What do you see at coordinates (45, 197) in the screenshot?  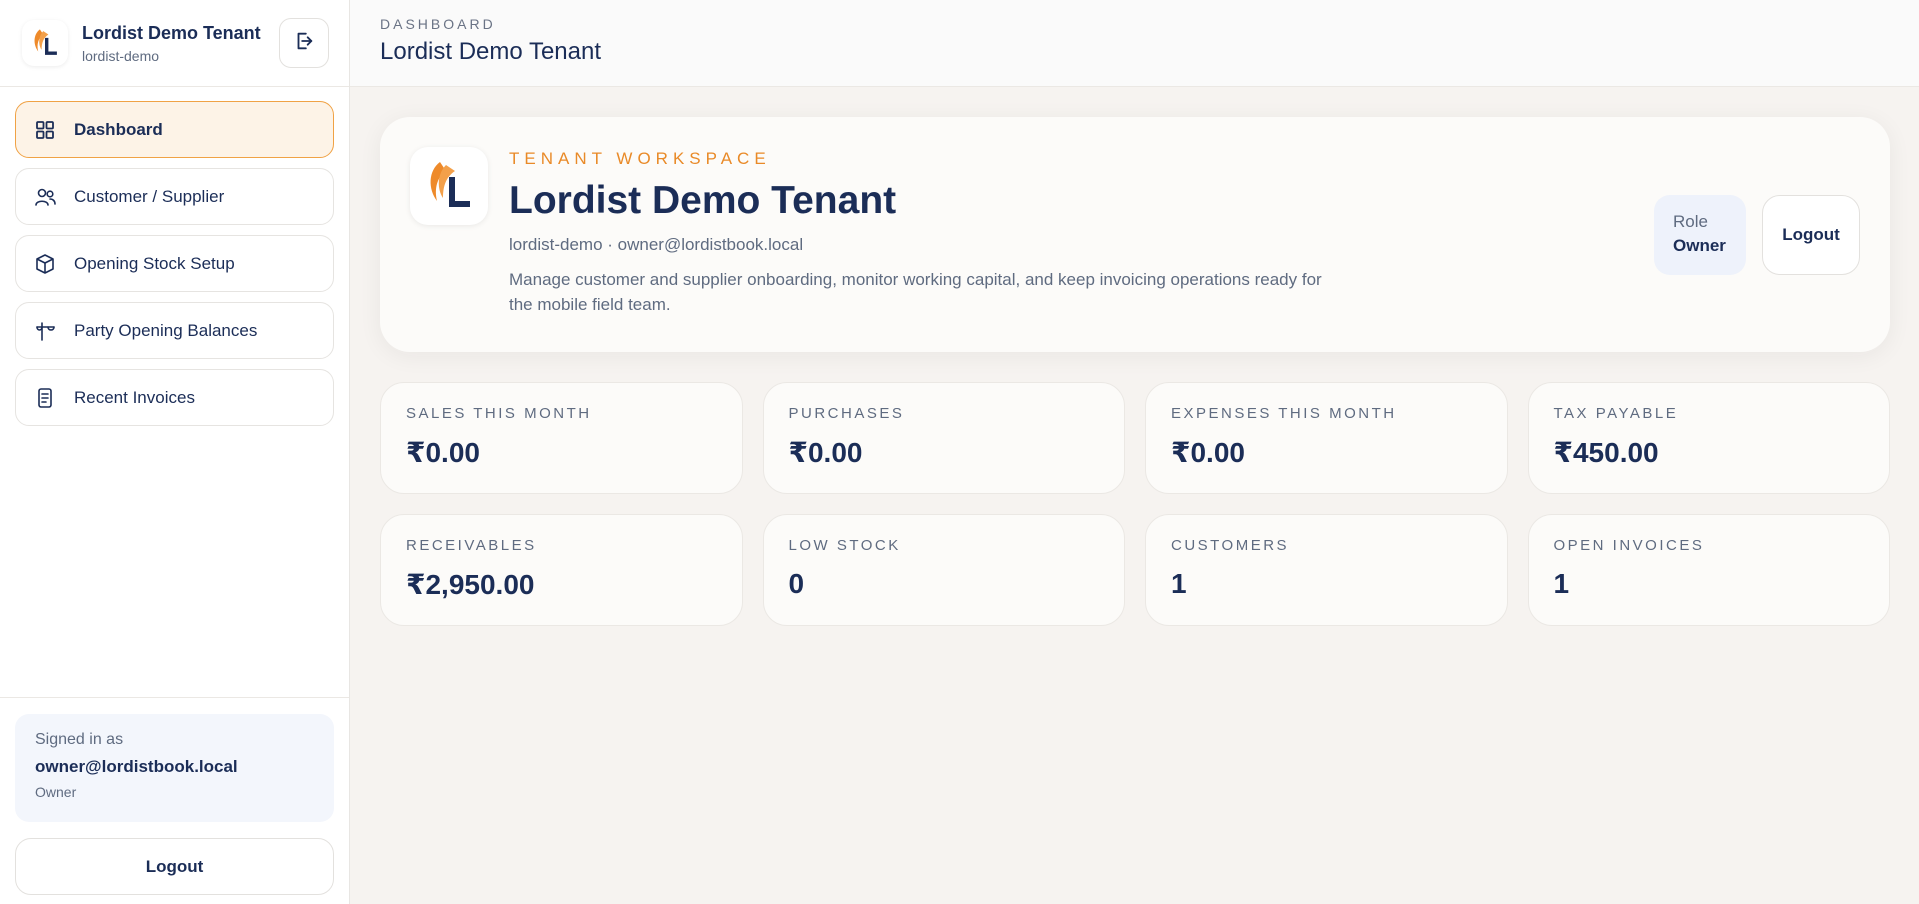 I see `users-icon` at bounding box center [45, 197].